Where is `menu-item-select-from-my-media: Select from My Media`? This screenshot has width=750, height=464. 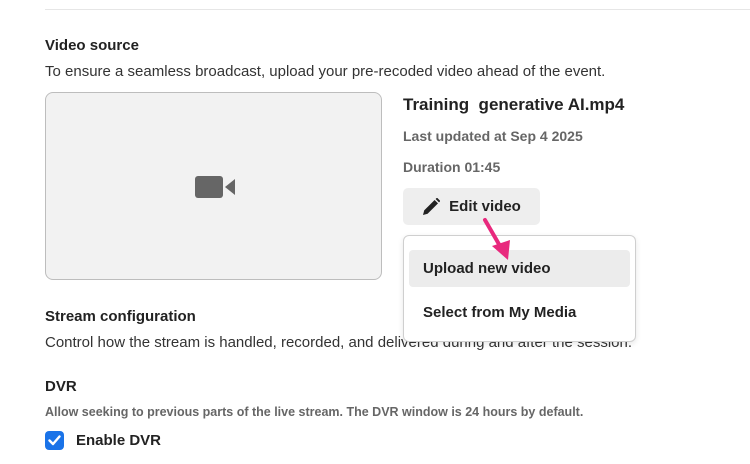 menu-item-select-from-my-media: Select from My Media is located at coordinates (519, 312).